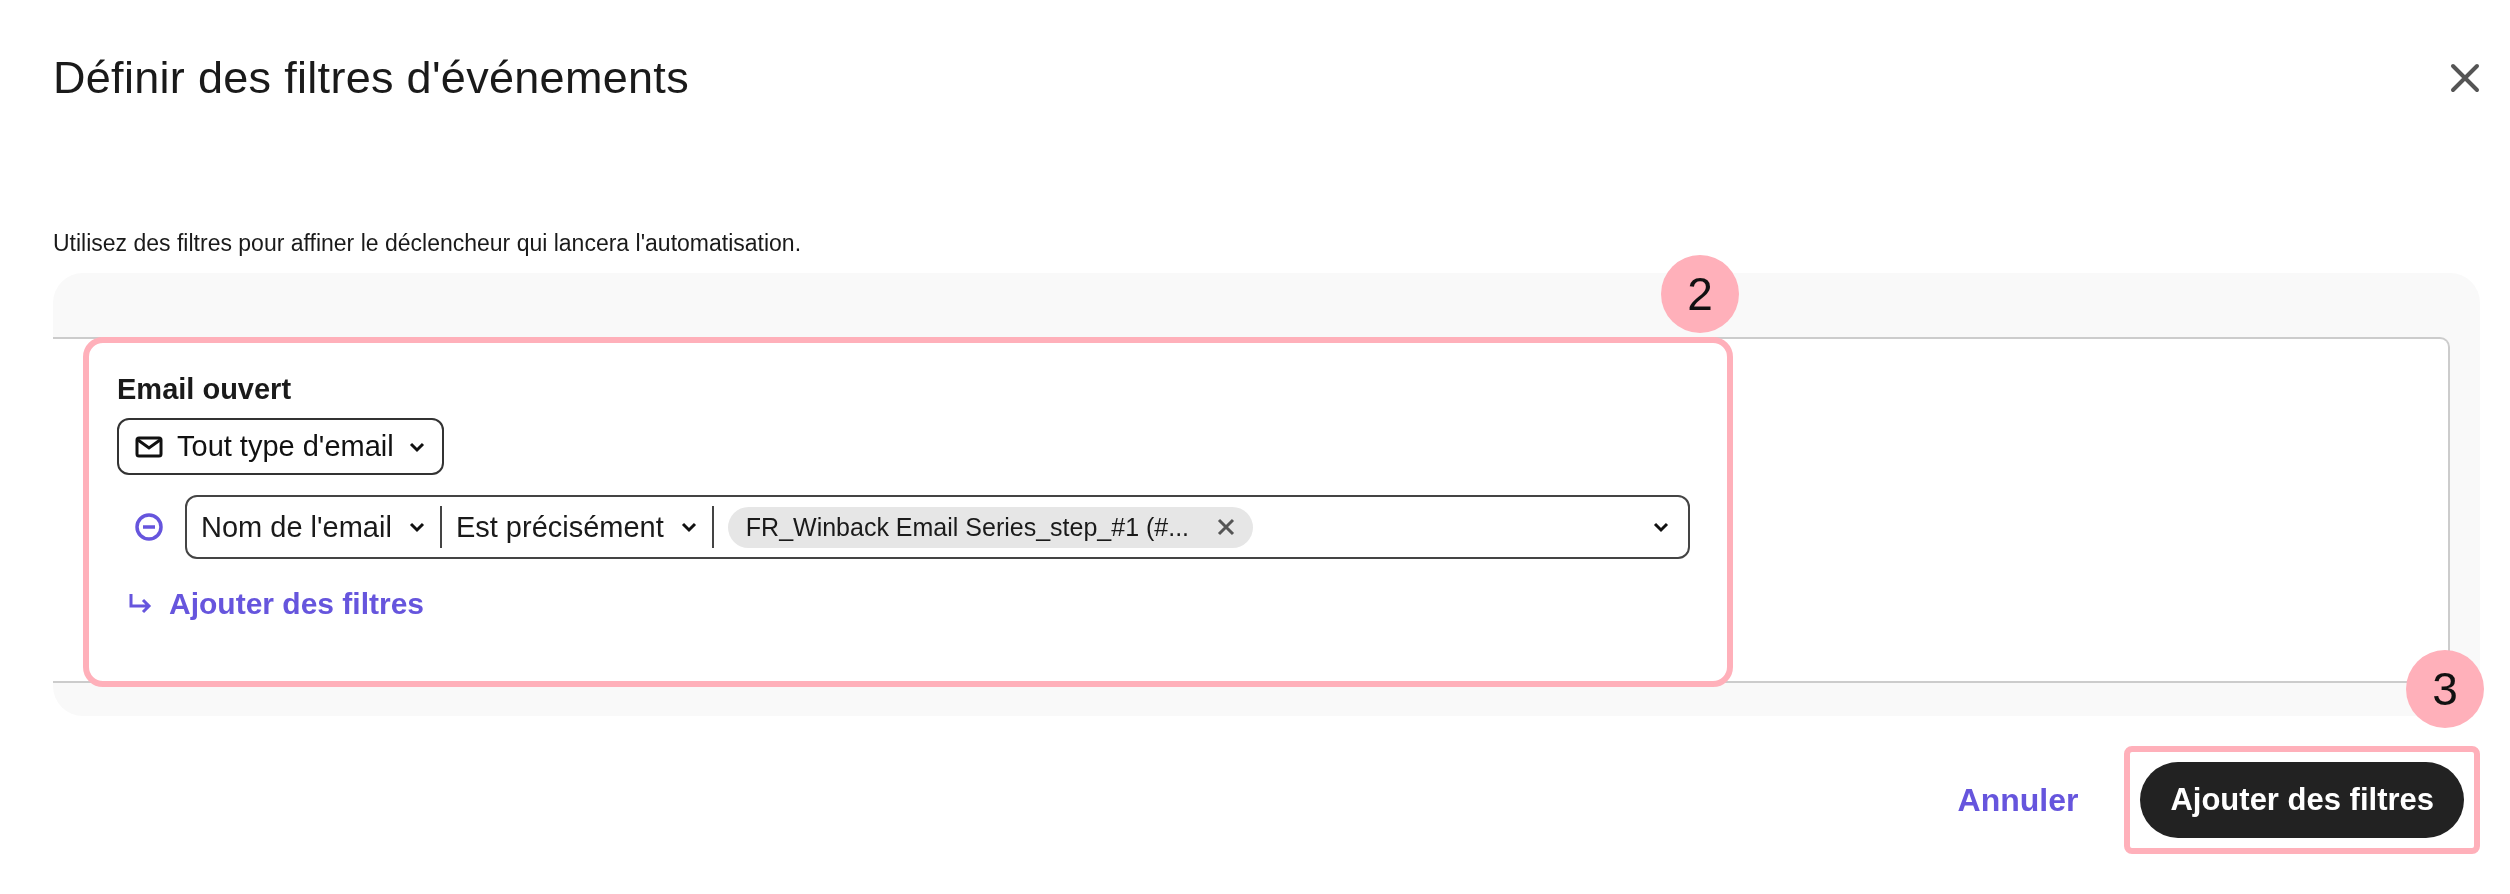 The height and width of the screenshot is (894, 2510). What do you see at coordinates (577, 527) in the screenshot?
I see `operator-dropdown: Est précisément` at bounding box center [577, 527].